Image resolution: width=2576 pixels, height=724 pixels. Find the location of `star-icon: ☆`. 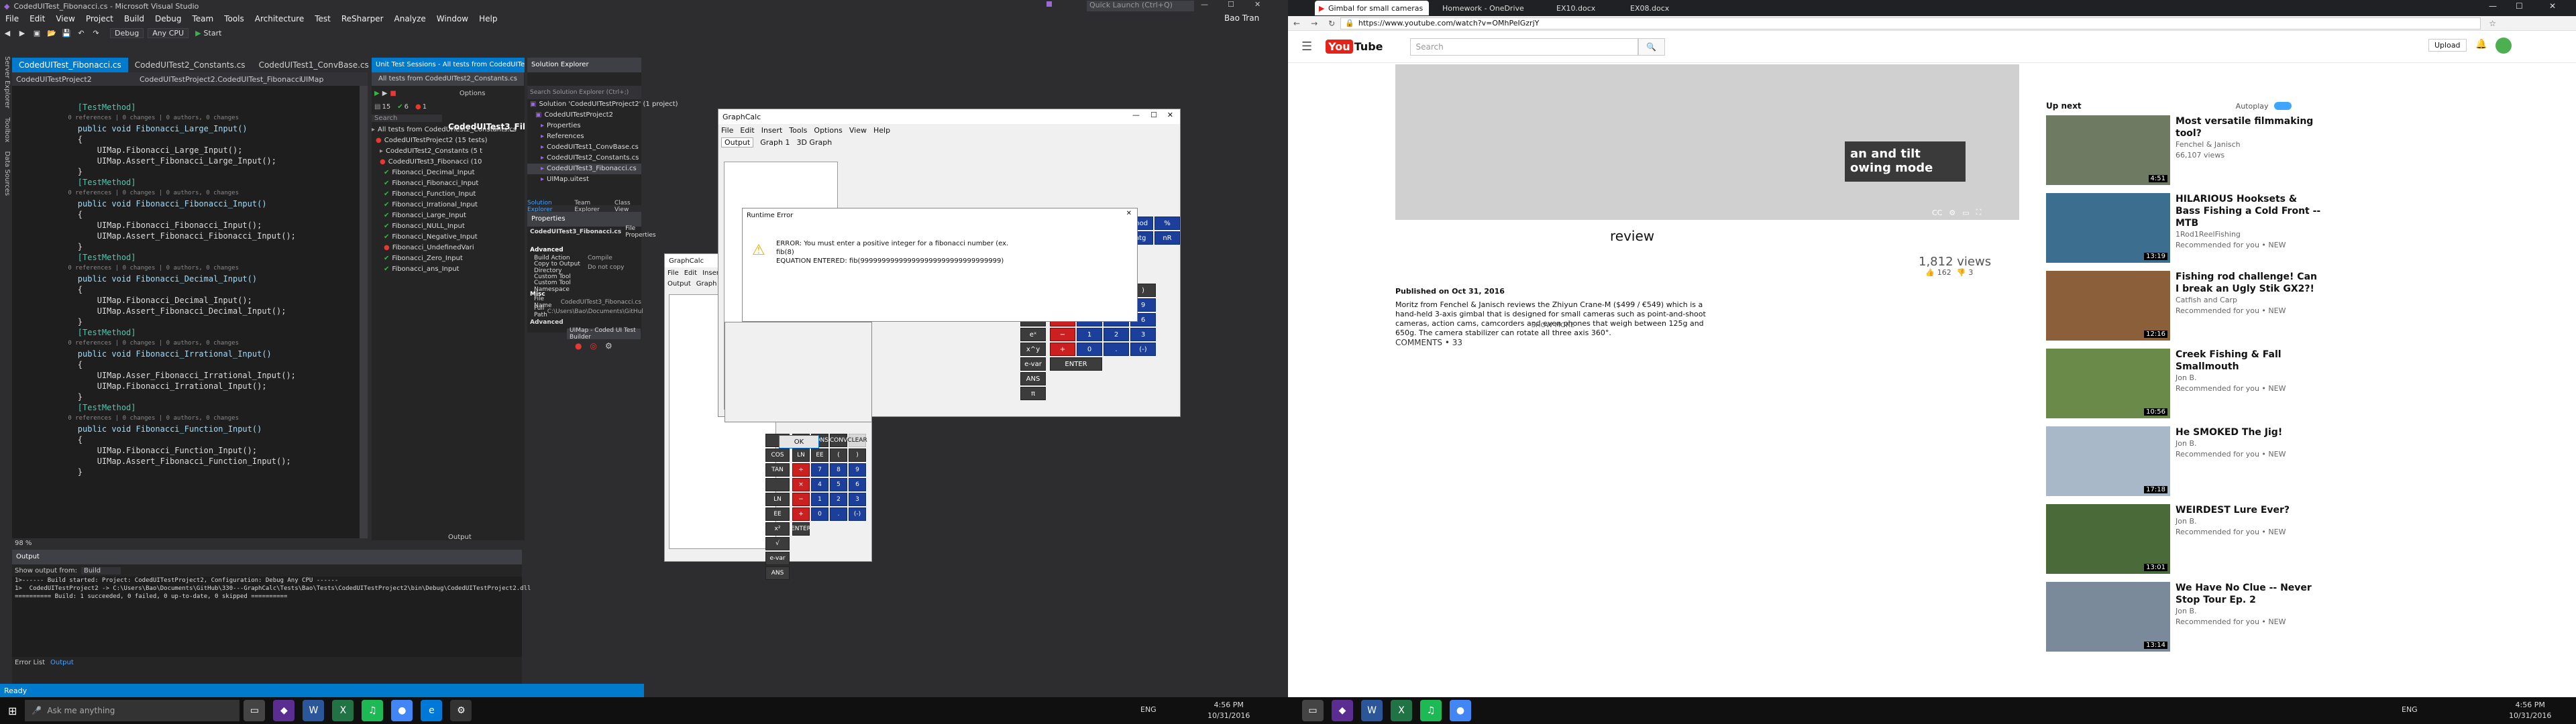

star-icon: ☆ is located at coordinates (2492, 24).